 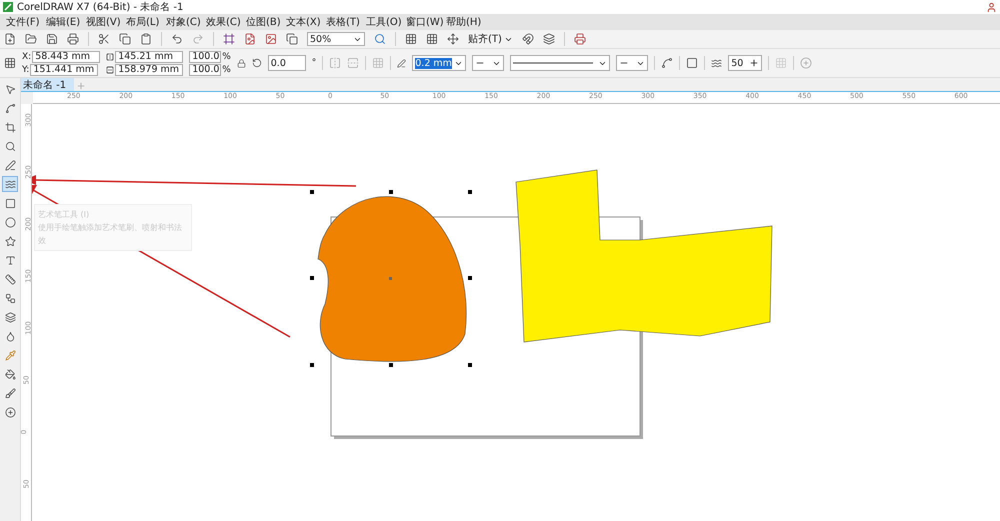 I want to click on frame-icon, so click(x=229, y=39).